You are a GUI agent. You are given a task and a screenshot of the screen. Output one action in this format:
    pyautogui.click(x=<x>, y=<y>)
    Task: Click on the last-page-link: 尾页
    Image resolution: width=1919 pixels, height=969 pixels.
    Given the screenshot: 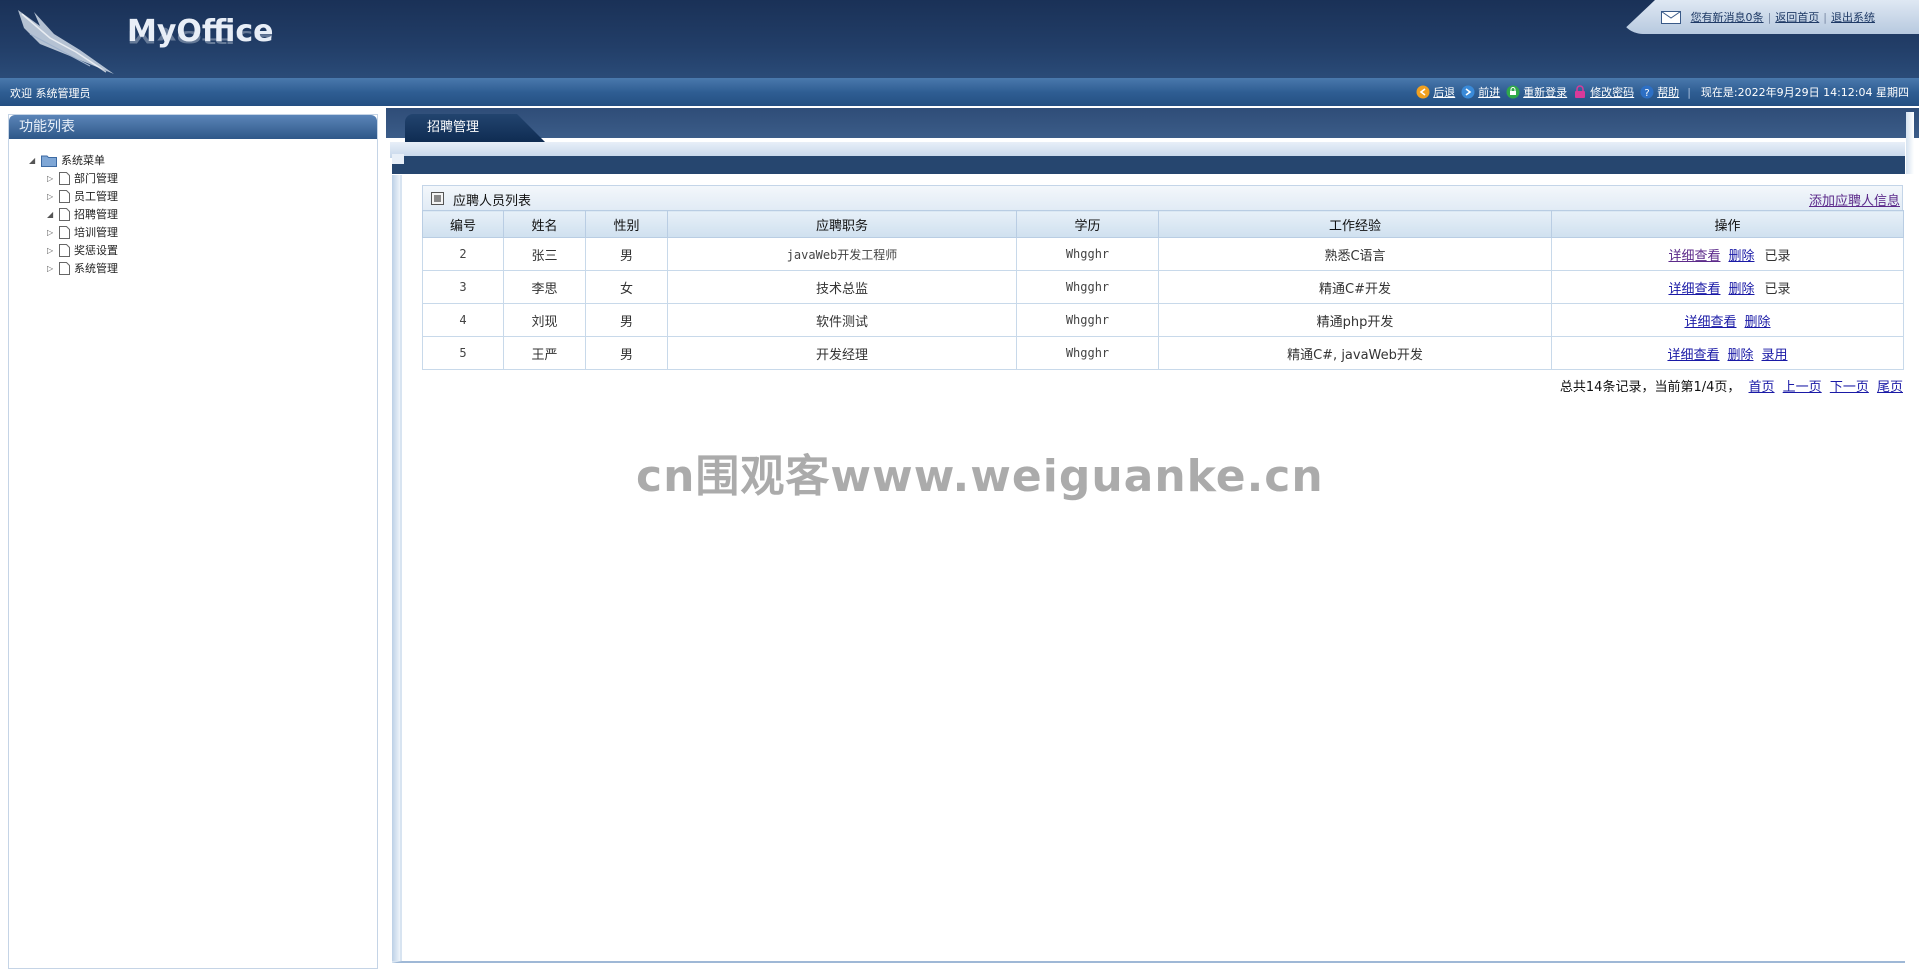 What is the action you would take?
    pyautogui.click(x=1890, y=387)
    